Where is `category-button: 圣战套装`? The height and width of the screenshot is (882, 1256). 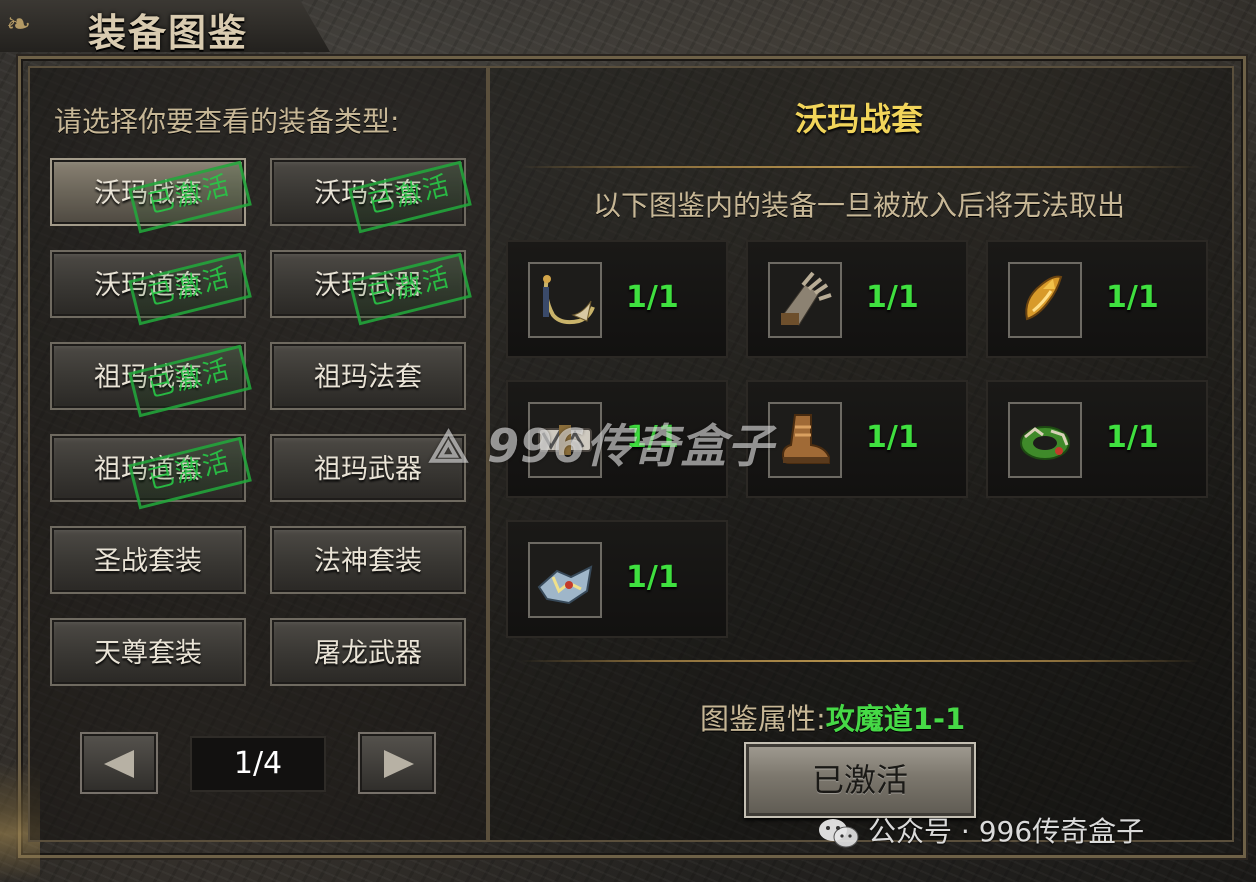 category-button: 圣战套装 is located at coordinates (148, 560).